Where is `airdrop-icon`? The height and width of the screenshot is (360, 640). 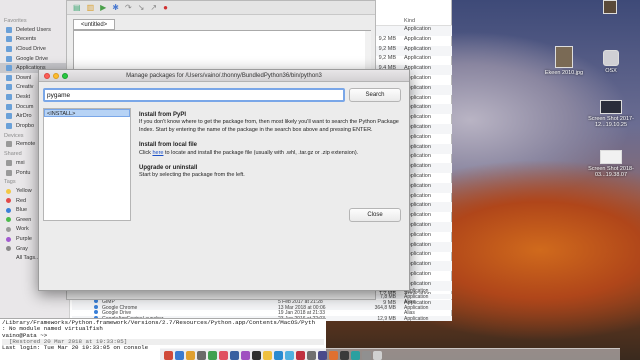
airdrop-icon is located at coordinates (9, 116).